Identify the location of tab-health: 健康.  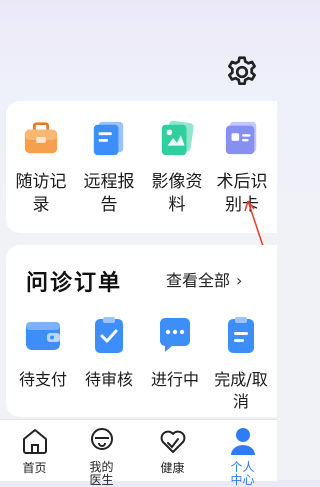
(172, 450).